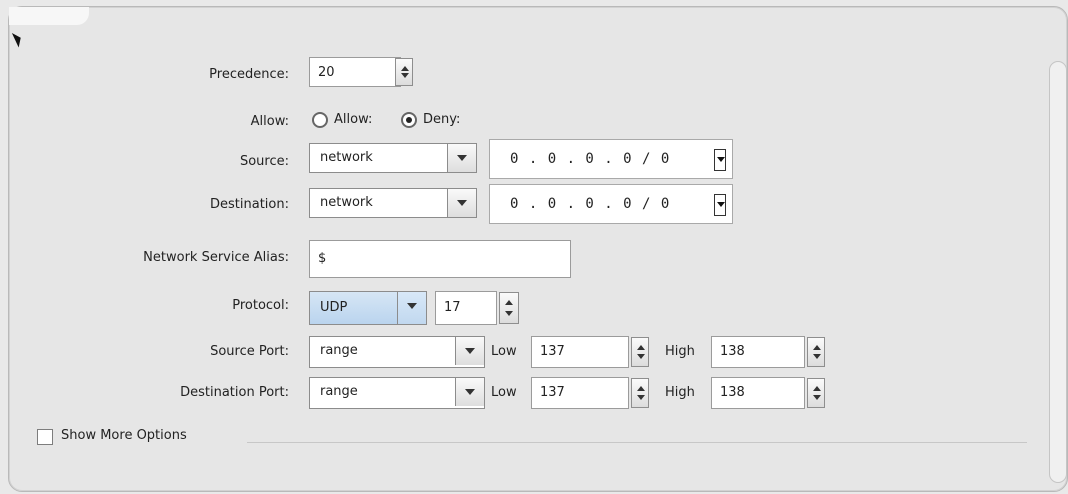 The height and width of the screenshot is (494, 1068). I want to click on protocol-label: Protocol:, so click(260, 305).